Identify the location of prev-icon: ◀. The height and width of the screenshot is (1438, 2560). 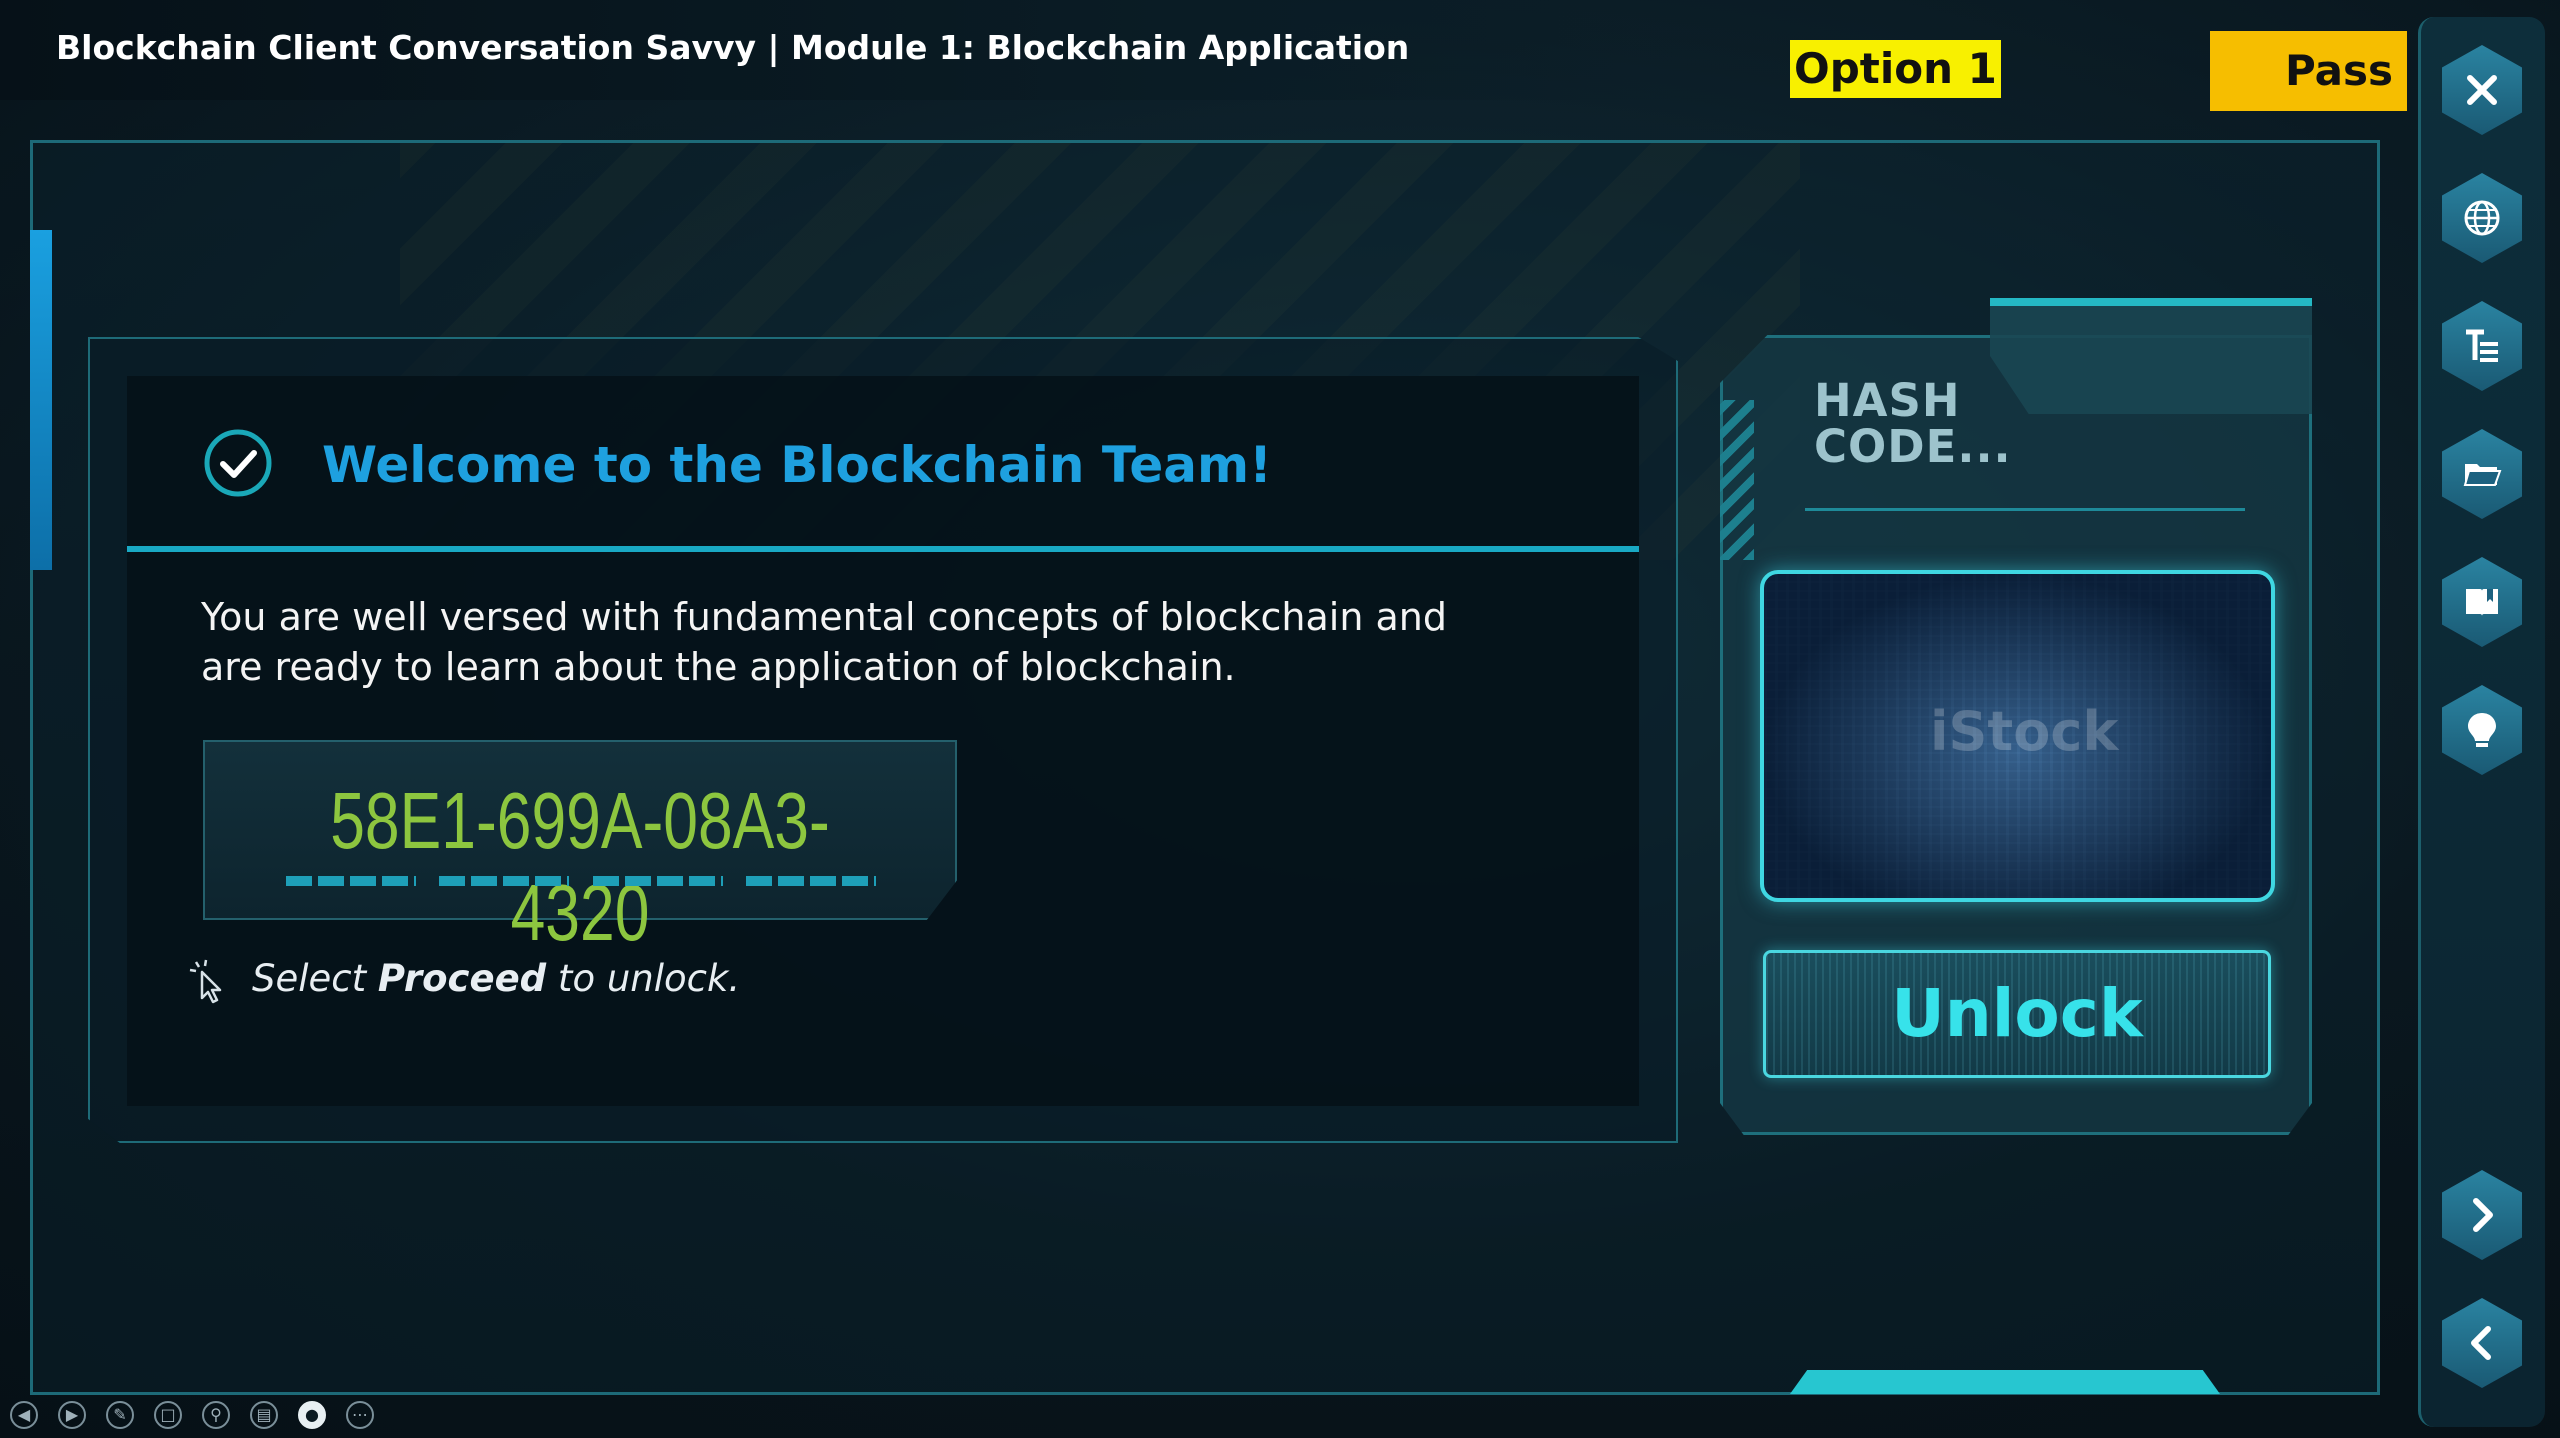
(24, 1415).